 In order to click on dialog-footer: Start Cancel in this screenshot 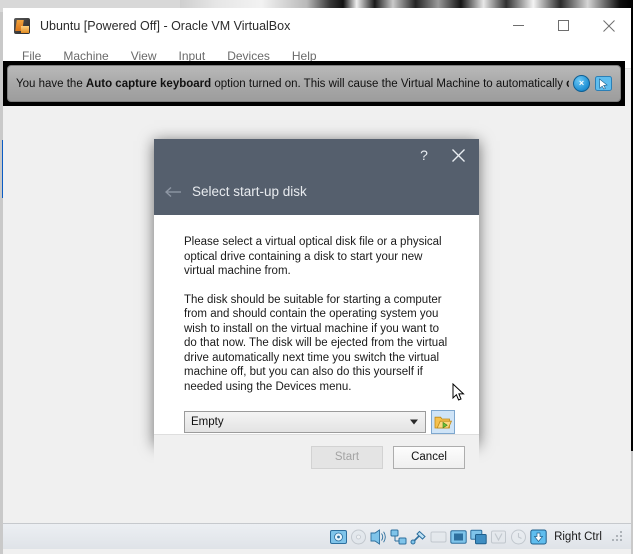, I will do `click(316, 456)`.